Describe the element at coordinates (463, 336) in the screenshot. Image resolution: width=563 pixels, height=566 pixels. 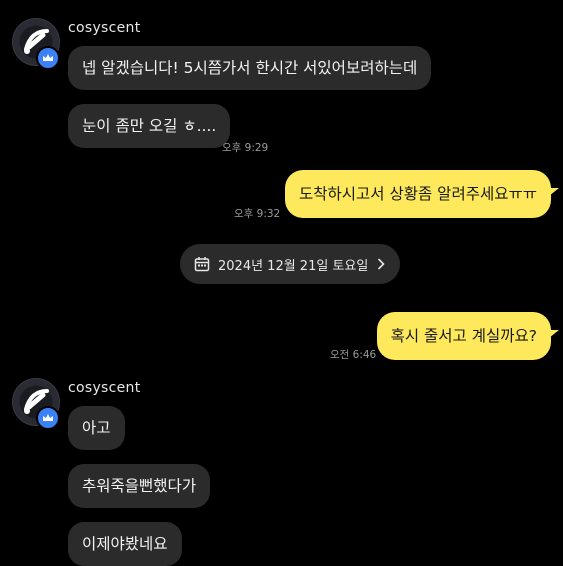
I see `message-bubble-outgoing: 혹시 줄서고 계실까요?` at that location.